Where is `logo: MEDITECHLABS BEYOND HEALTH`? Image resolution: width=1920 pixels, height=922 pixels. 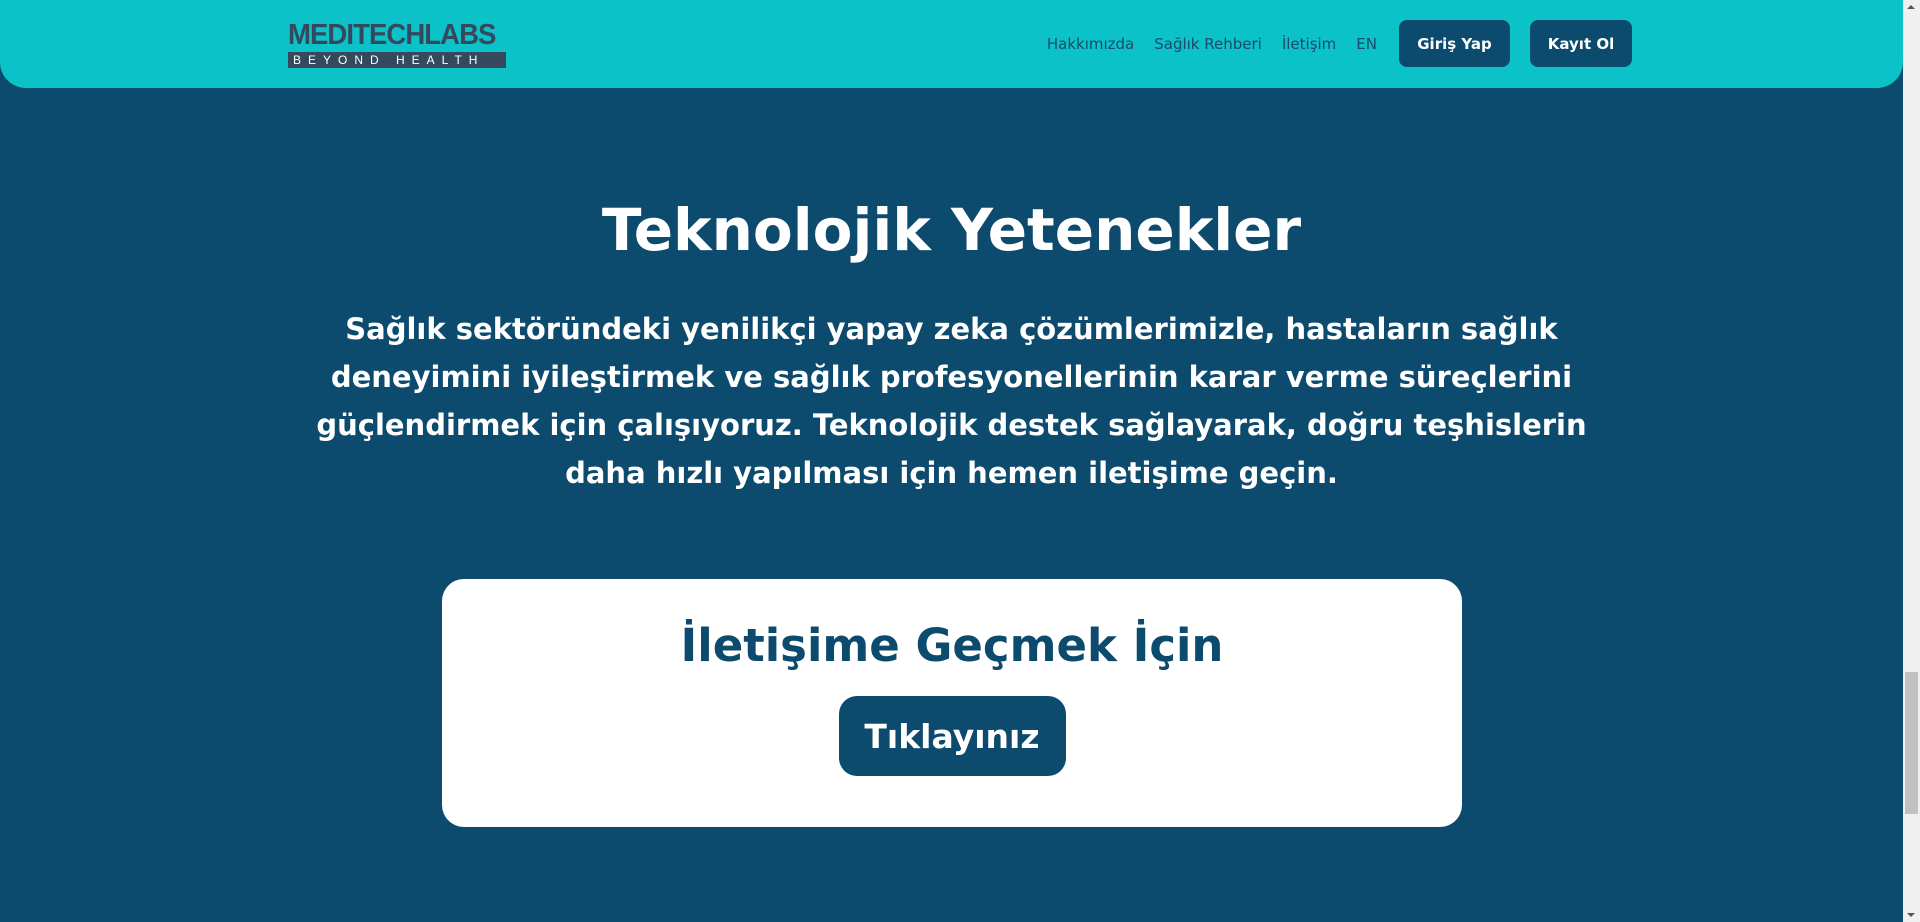
logo: MEDITECHLABS BEYOND HEALTH is located at coordinates (397, 44).